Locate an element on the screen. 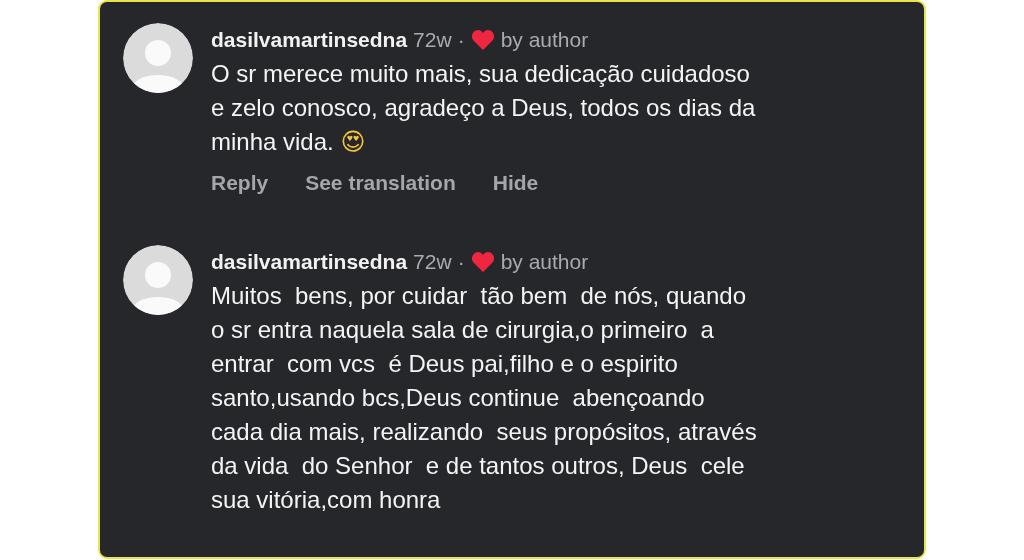 The image size is (1024, 560). comment-action-link: See translation is located at coordinates (380, 183).